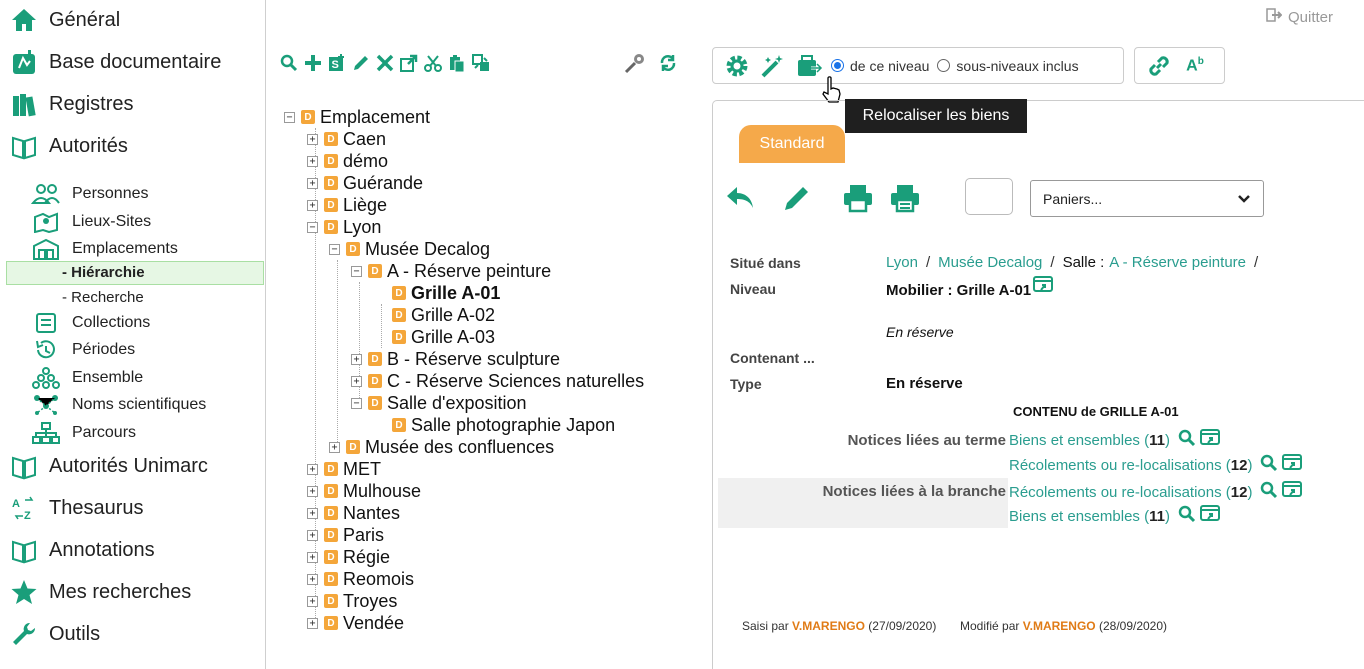 The height and width of the screenshot is (669, 1364). I want to click on tree-node: + Ddémo, so click(347, 161).